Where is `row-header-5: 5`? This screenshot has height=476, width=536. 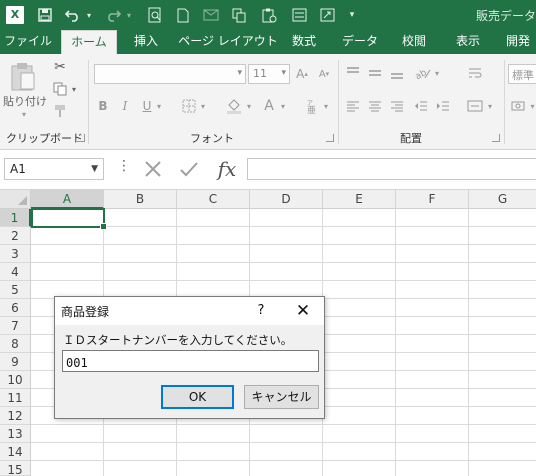 row-header-5: 5 is located at coordinates (15, 290).